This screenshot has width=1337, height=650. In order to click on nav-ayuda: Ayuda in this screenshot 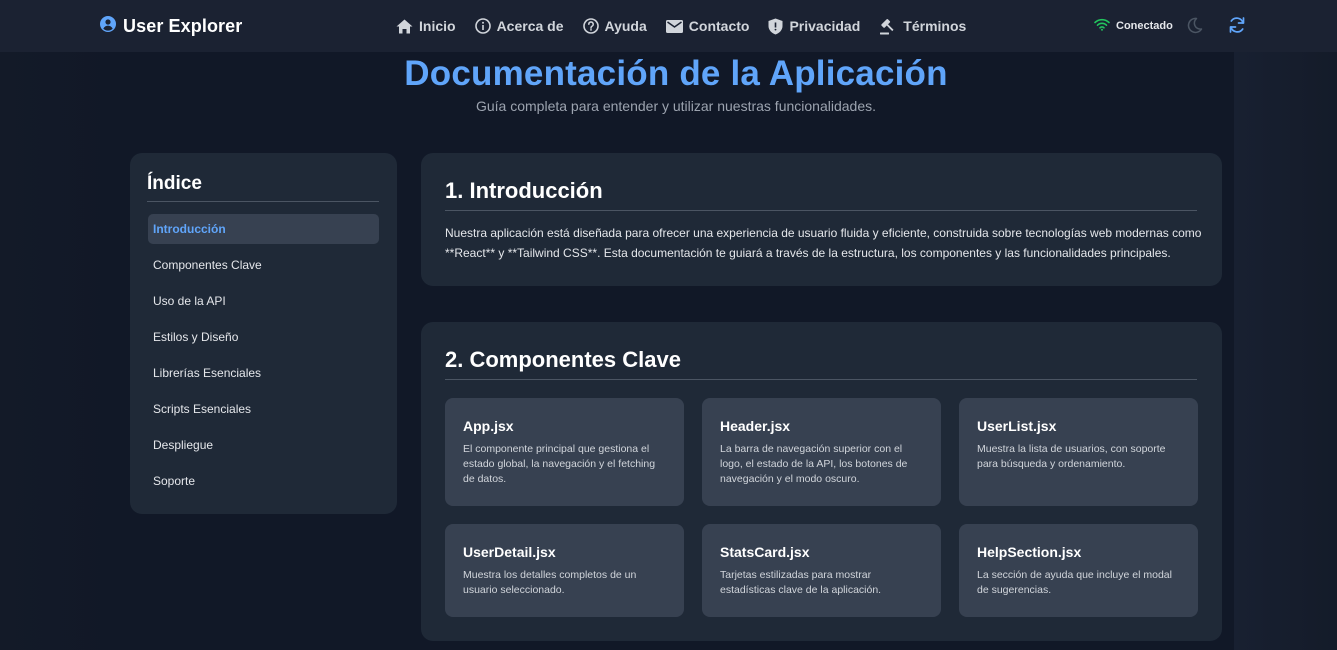, I will do `click(614, 26)`.